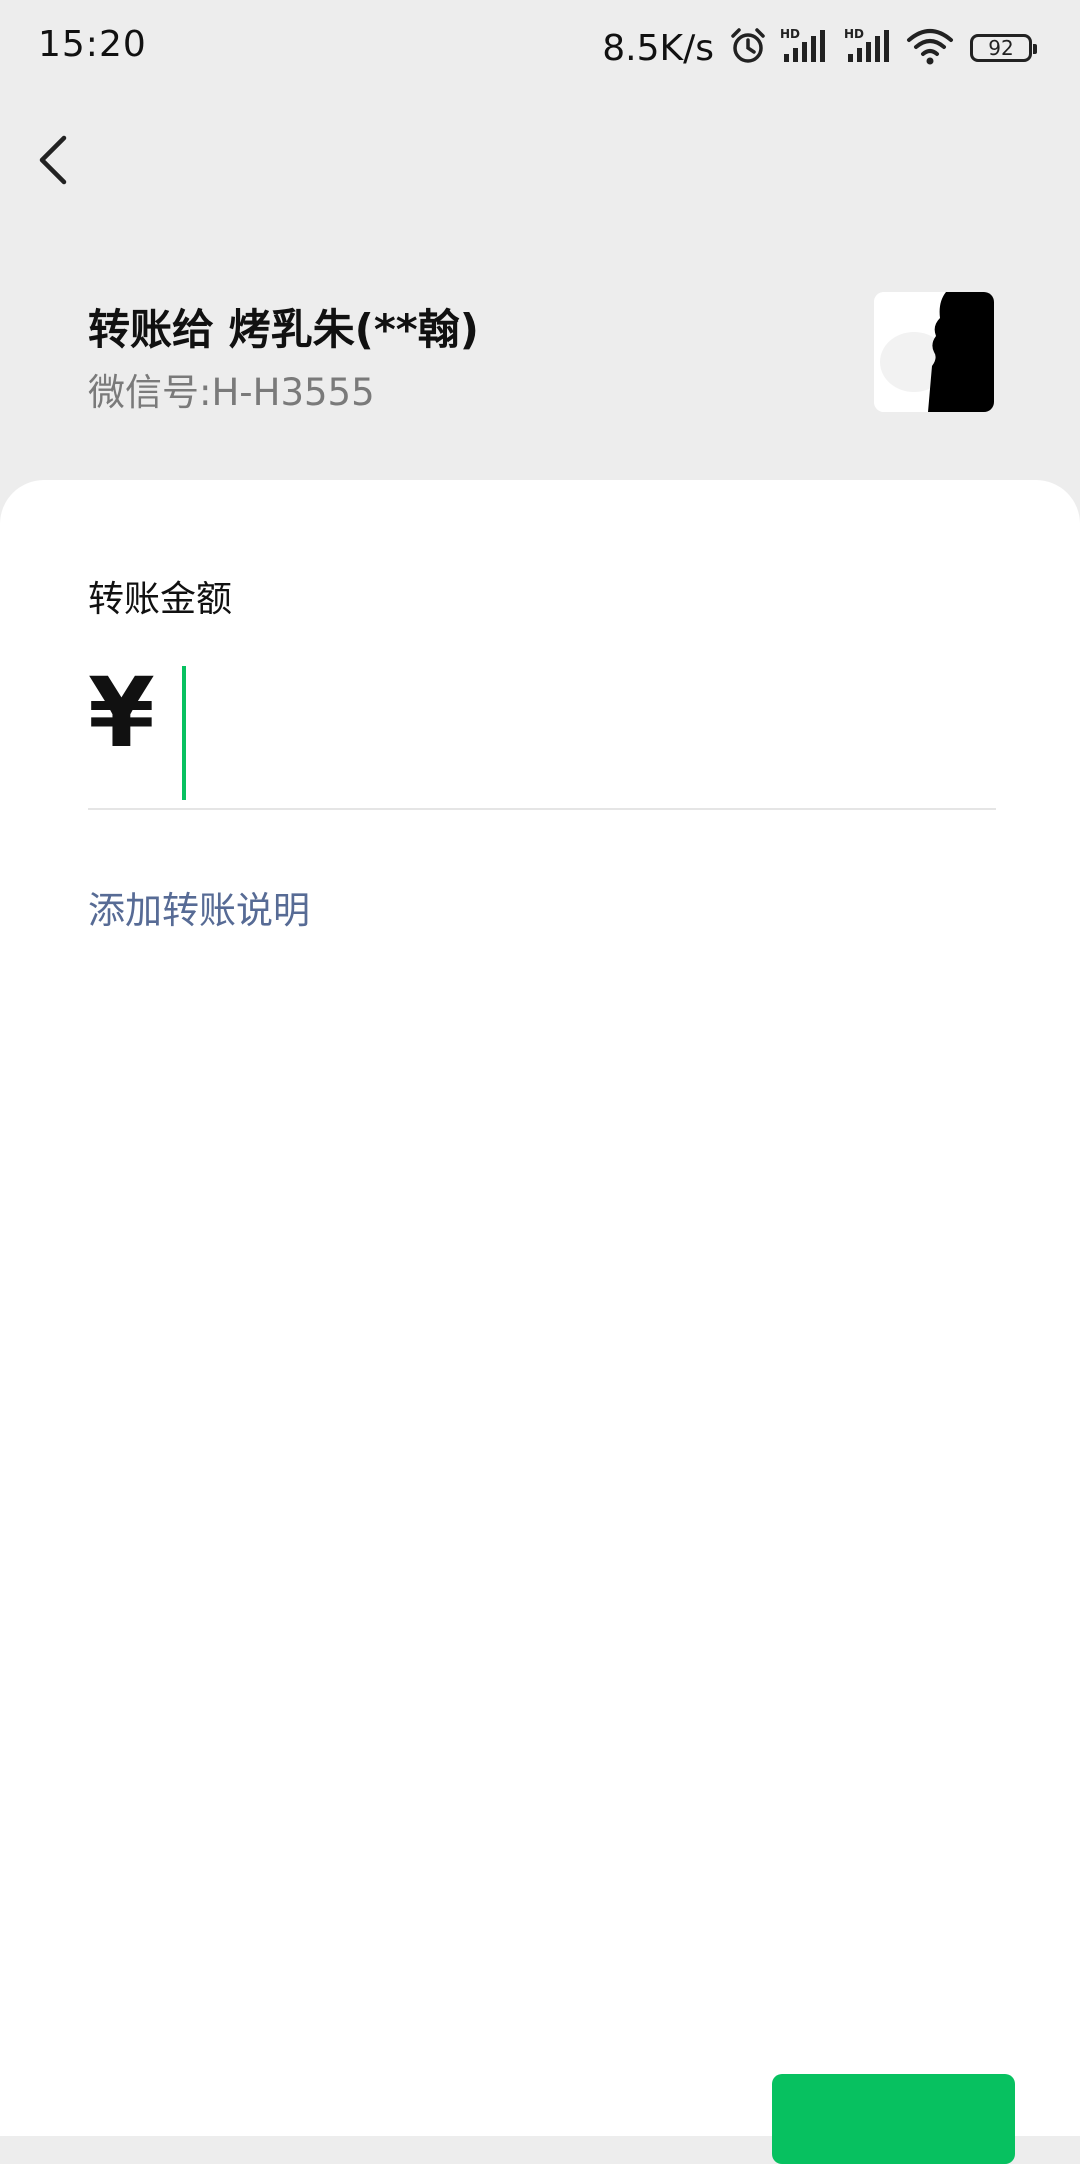 This screenshot has width=1080, height=2164. I want to click on wifi-icon, so click(930, 48).